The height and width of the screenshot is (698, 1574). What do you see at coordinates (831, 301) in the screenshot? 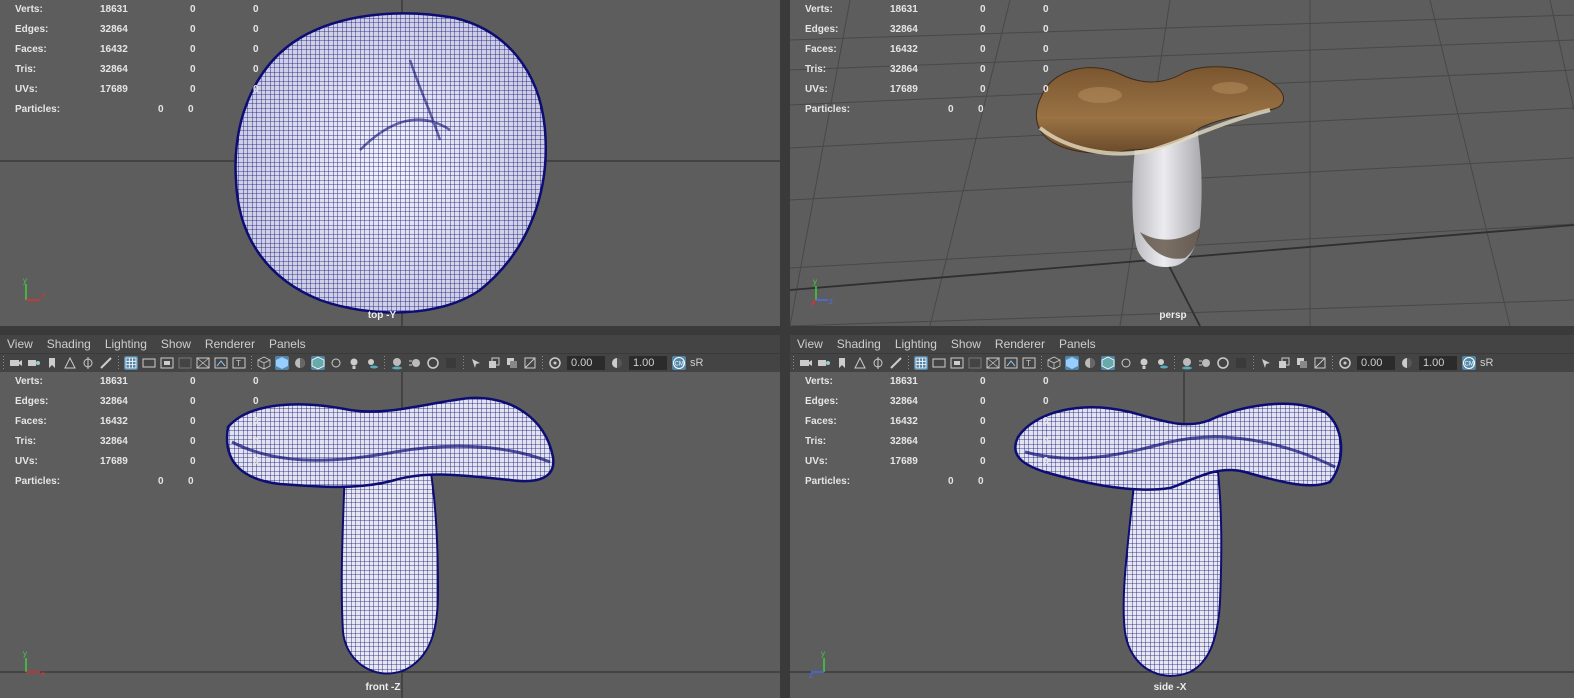
I see `svg-text: z` at bounding box center [831, 301].